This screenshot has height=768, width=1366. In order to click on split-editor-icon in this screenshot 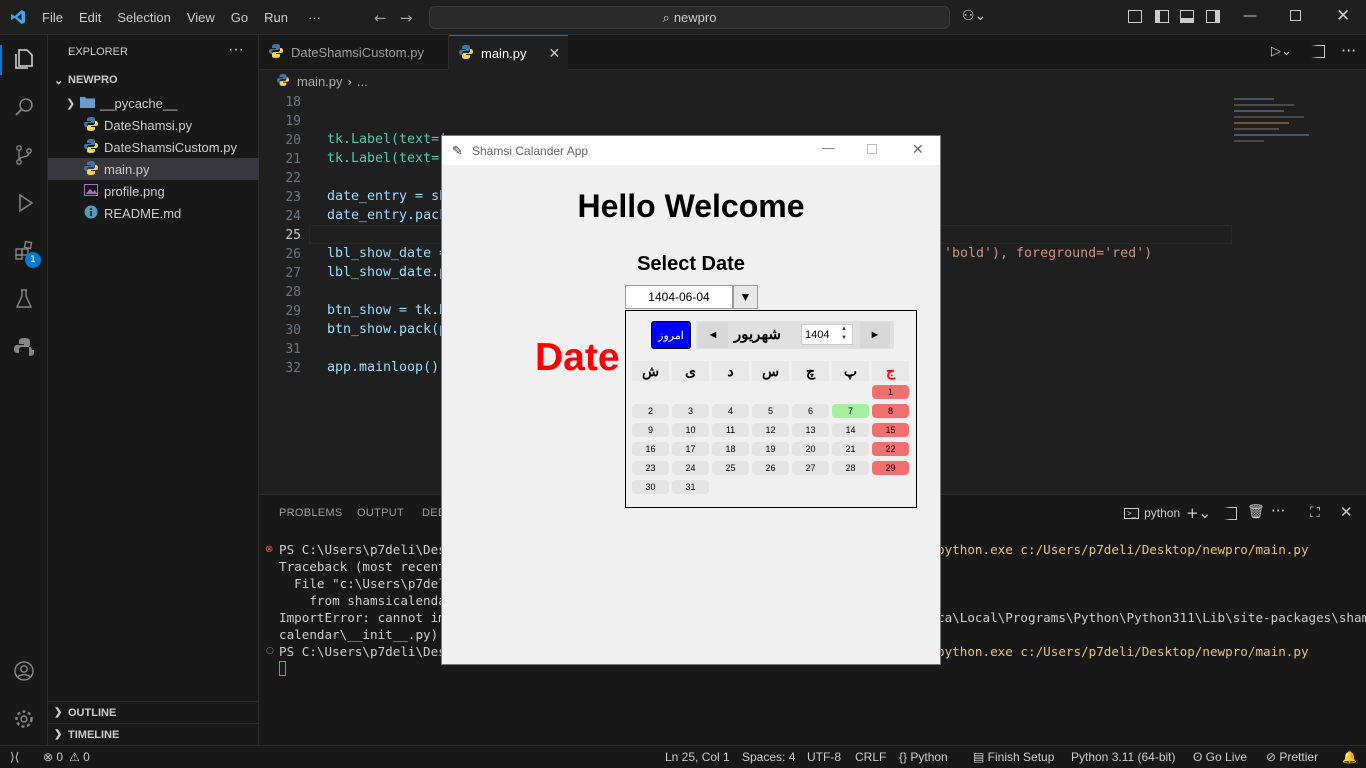, I will do `click(1318, 51)`.